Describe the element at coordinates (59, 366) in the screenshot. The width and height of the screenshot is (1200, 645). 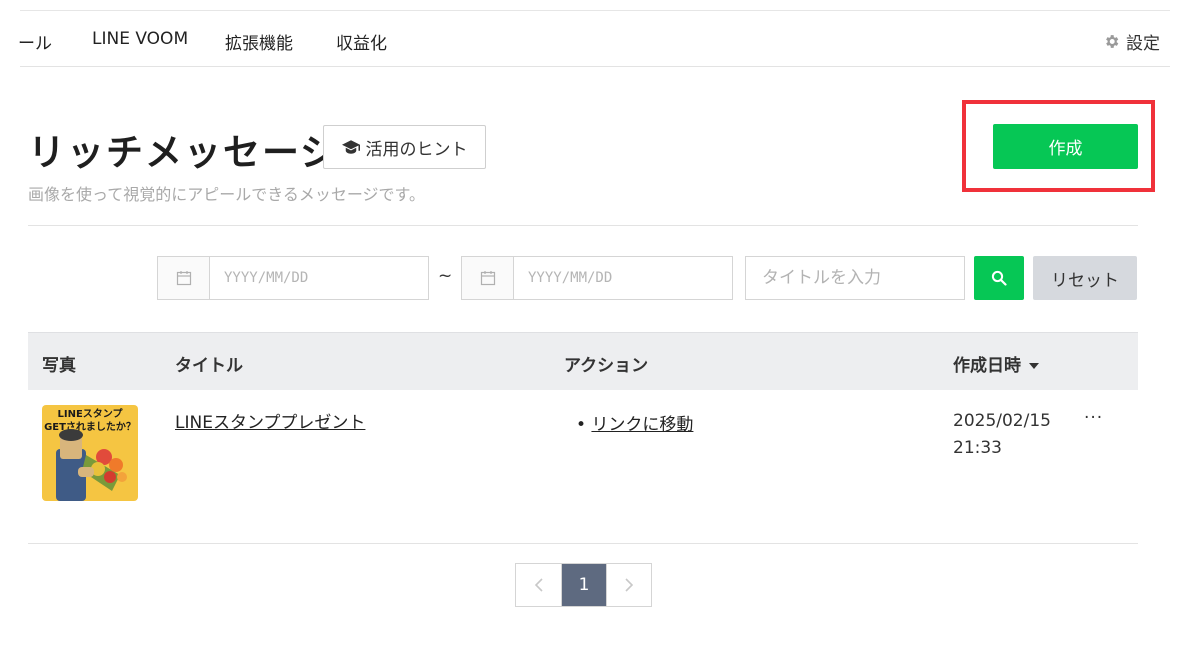
I see `column-header-photo: 写真` at that location.